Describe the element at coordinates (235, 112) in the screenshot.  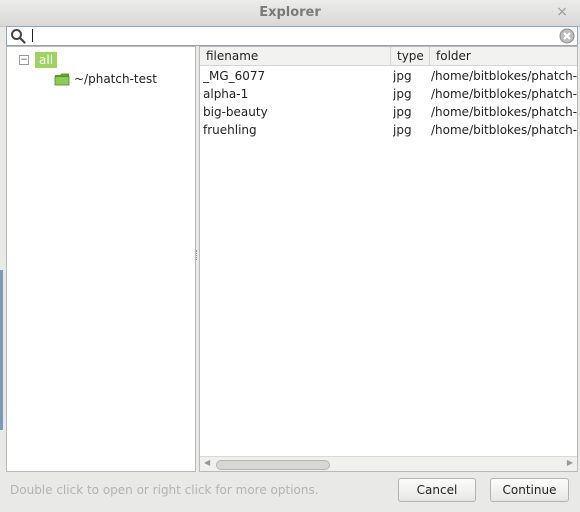
I see `cell-filename: big-beauty` at that location.